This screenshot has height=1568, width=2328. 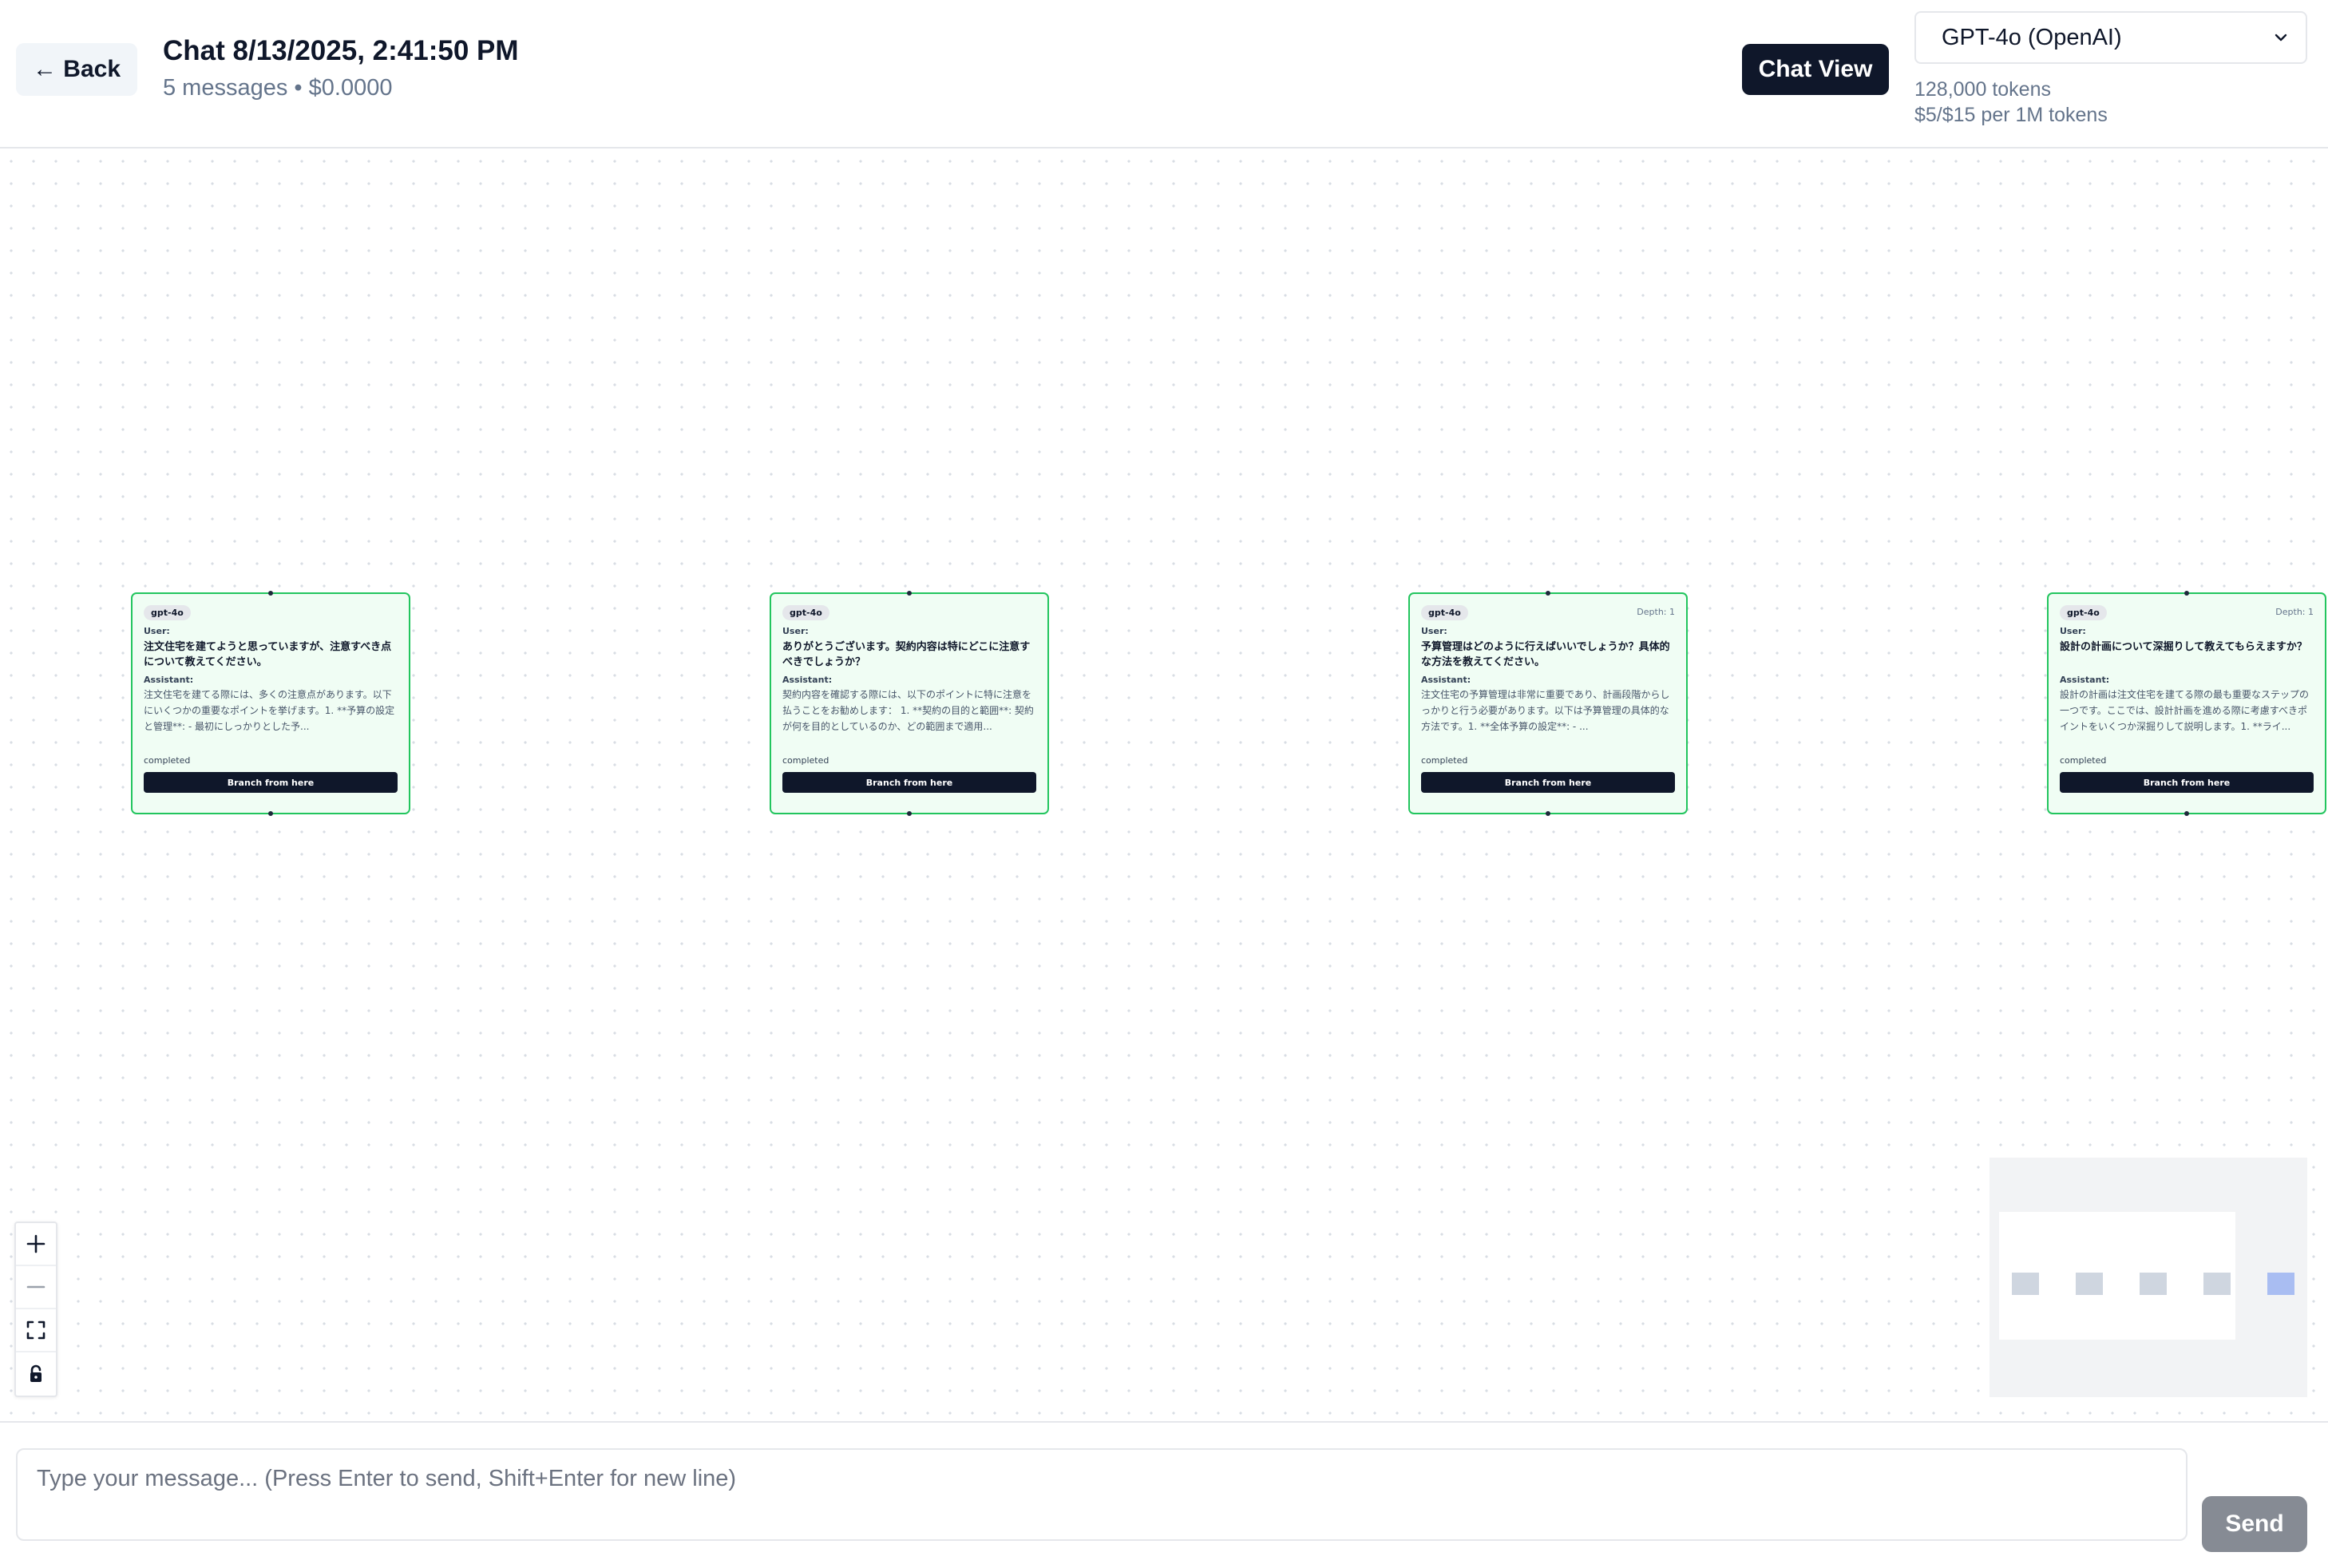 I want to click on lock-button, so click(x=36, y=1374).